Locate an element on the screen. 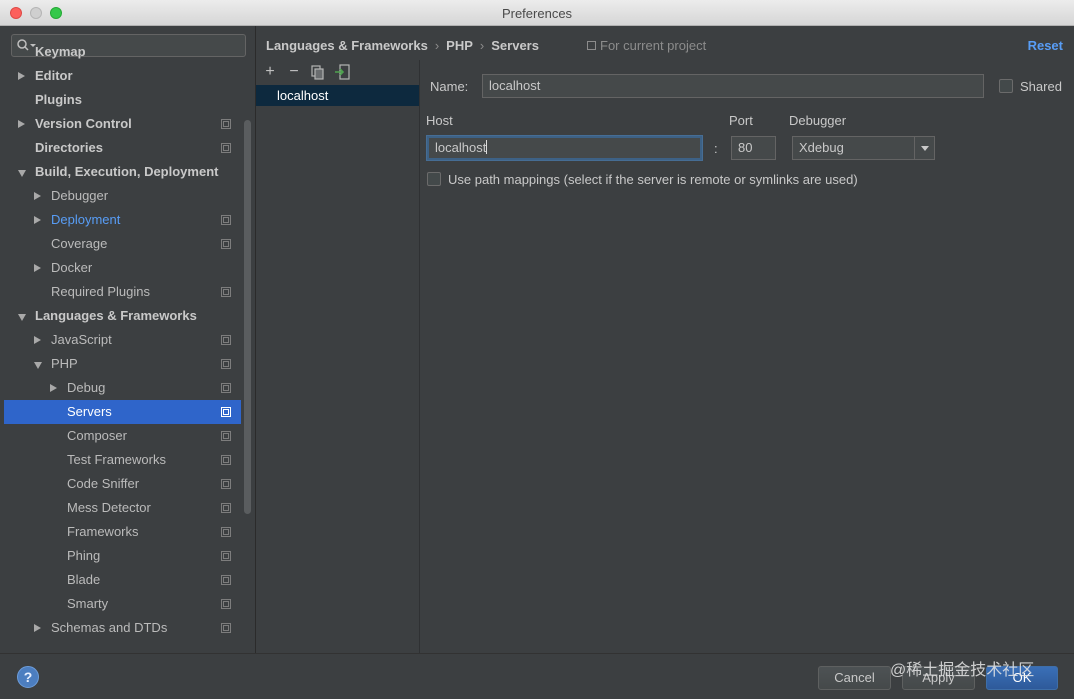 The width and height of the screenshot is (1074, 699). path-mappings-checkbox is located at coordinates (434, 179).